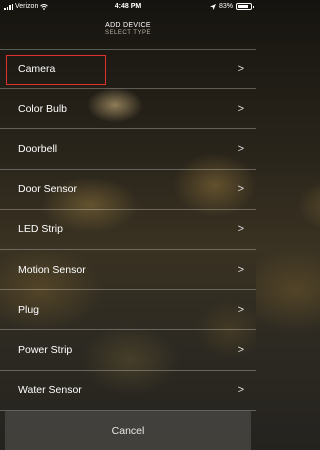  What do you see at coordinates (128, 109) in the screenshot?
I see `device-item-color-bulb: Color Bulb >` at bounding box center [128, 109].